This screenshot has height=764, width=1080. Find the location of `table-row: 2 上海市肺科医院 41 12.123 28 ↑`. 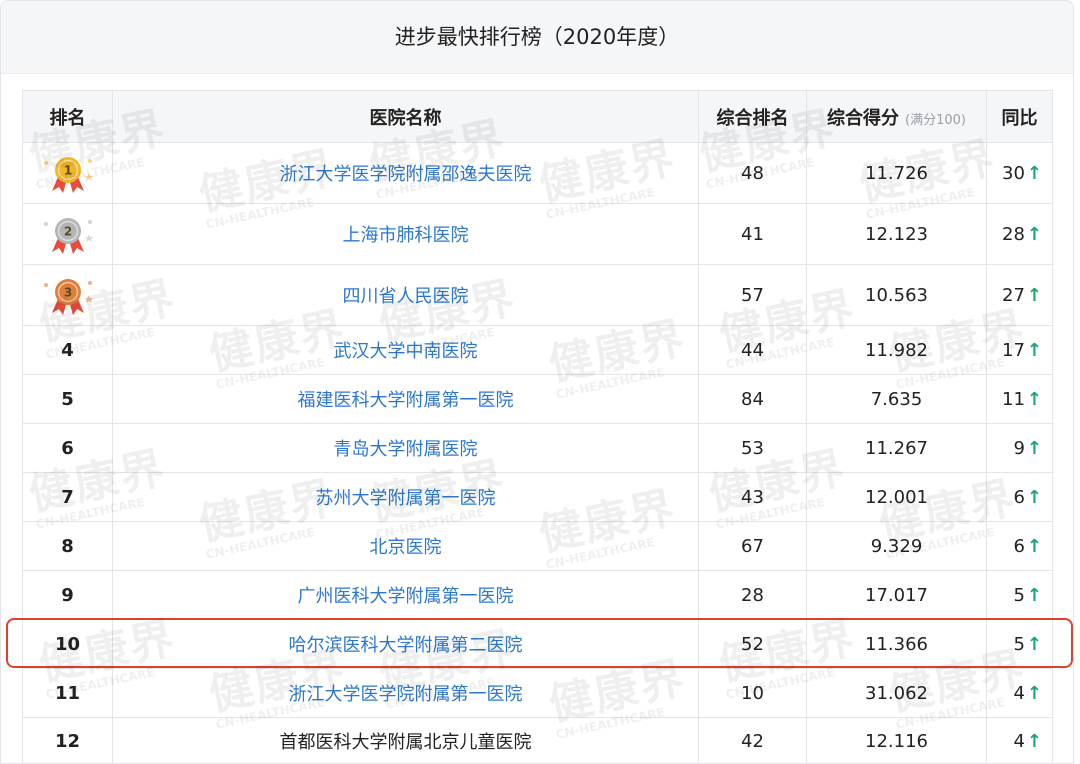

table-row: 2 上海市肺科医院 41 12.123 28 ↑ is located at coordinates (537, 234).